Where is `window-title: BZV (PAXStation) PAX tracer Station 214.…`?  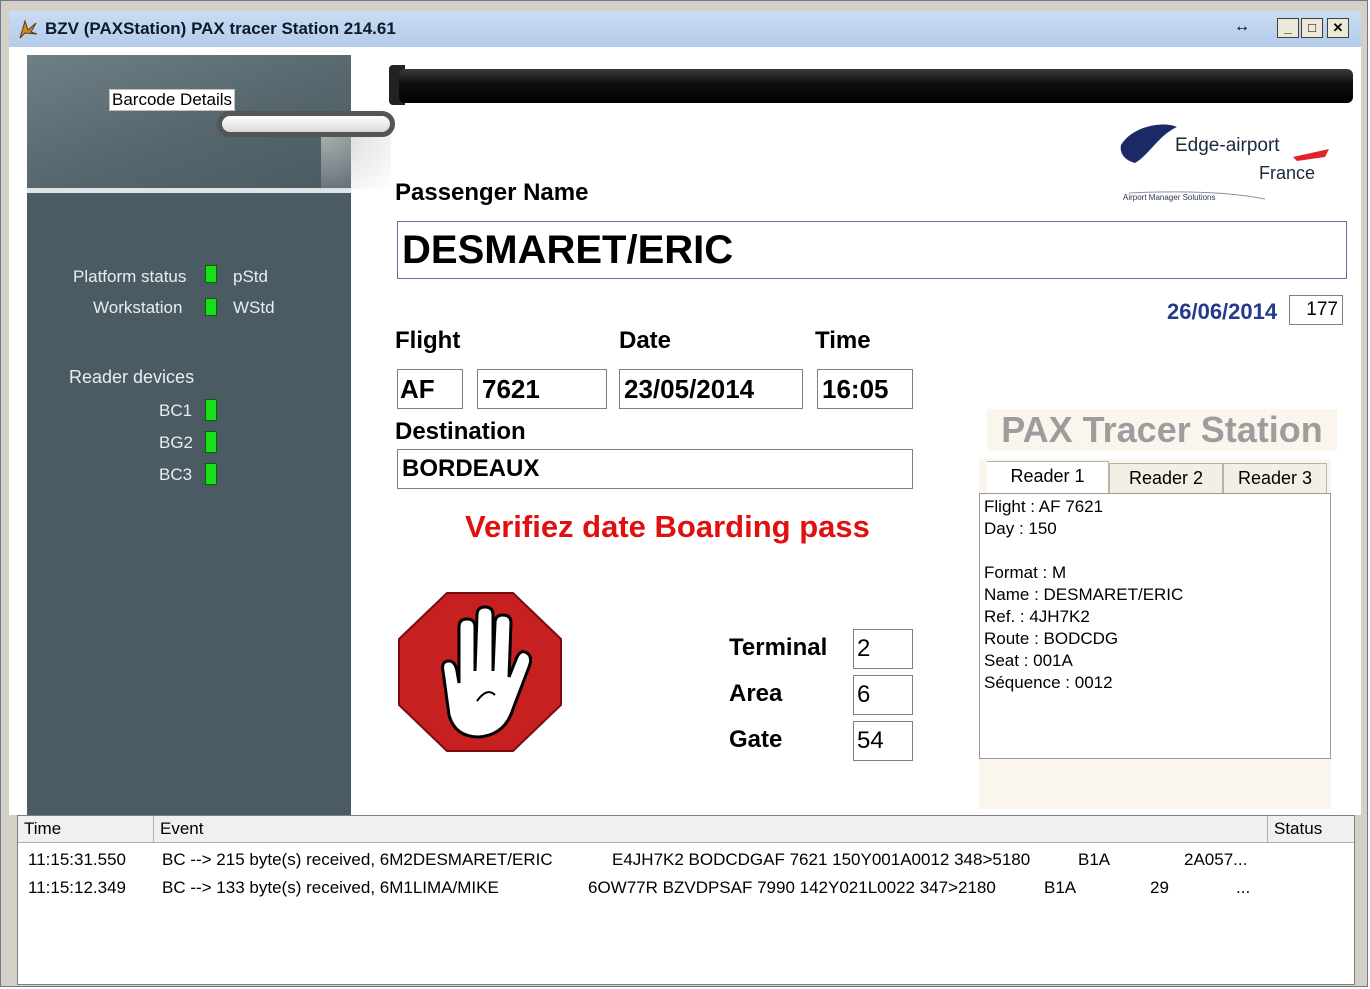
window-title: BZV (PAXStation) PAX tracer Station 214.… is located at coordinates (220, 28).